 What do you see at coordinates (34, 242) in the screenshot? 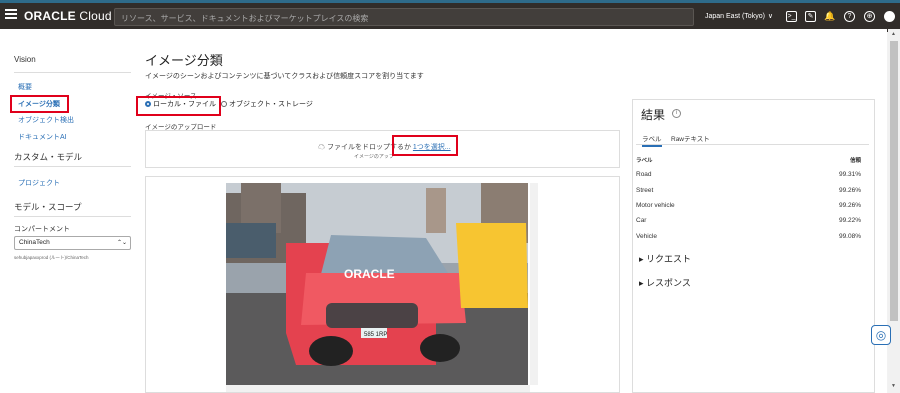
I see `compartment-value: ChinaTech` at bounding box center [34, 242].